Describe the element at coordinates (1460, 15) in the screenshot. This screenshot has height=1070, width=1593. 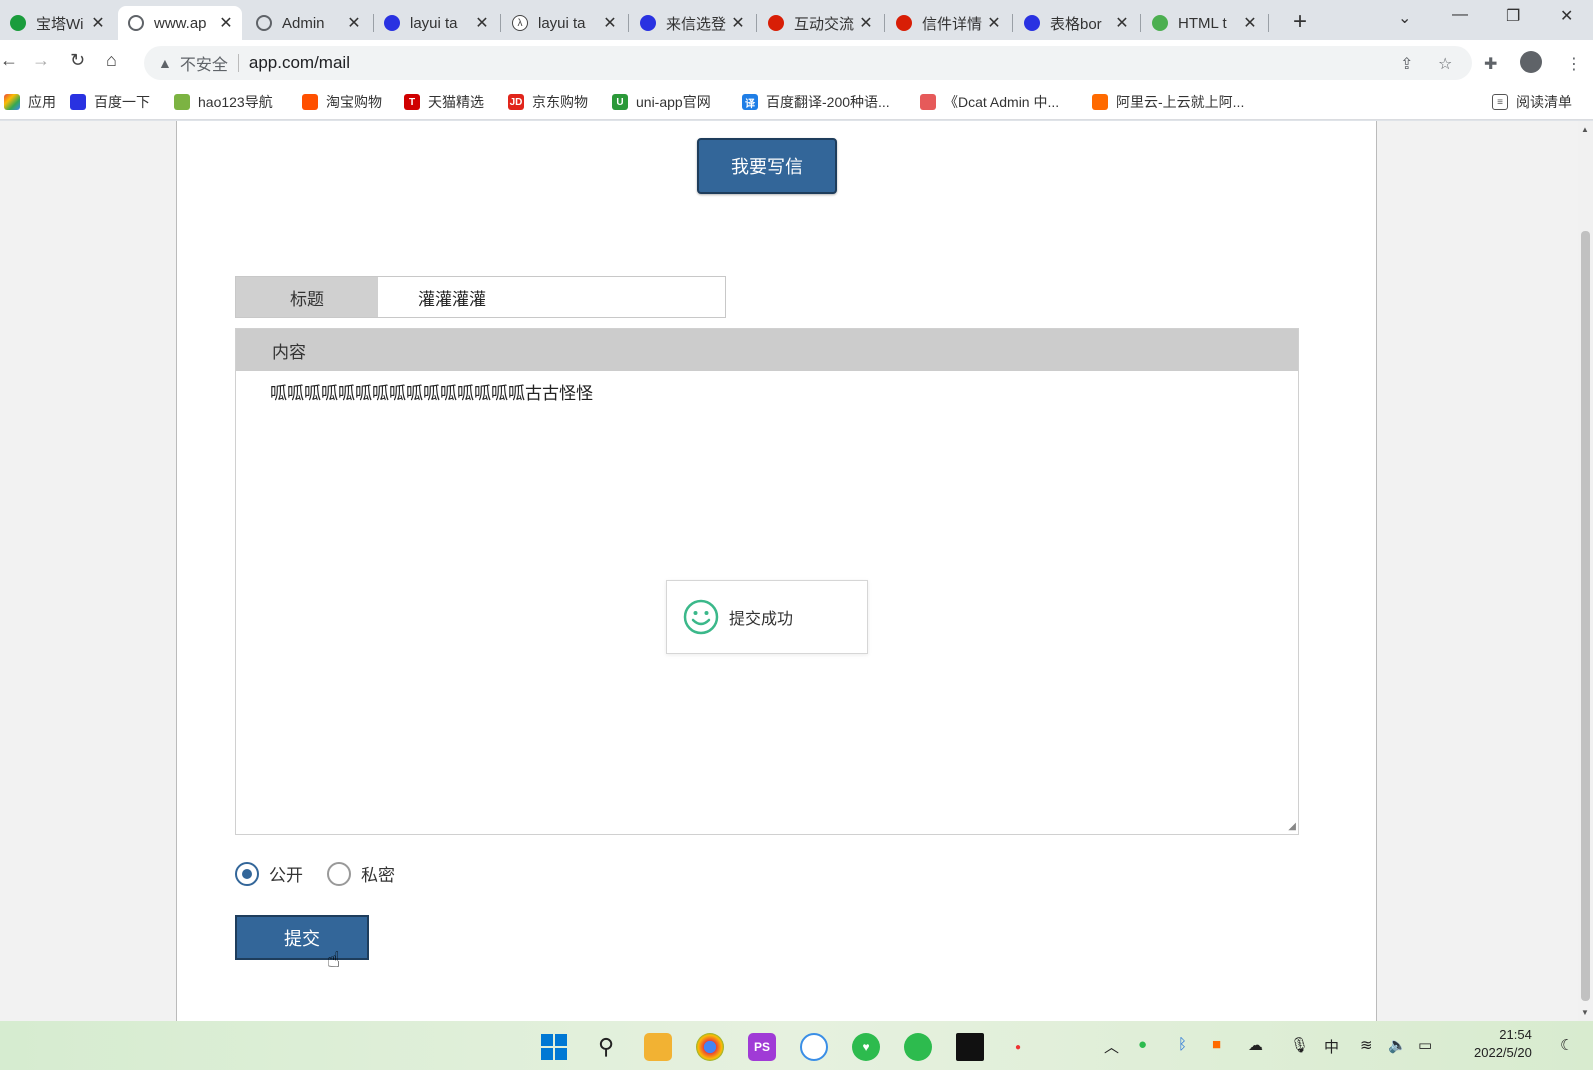
I see `minimize-button: —` at that location.